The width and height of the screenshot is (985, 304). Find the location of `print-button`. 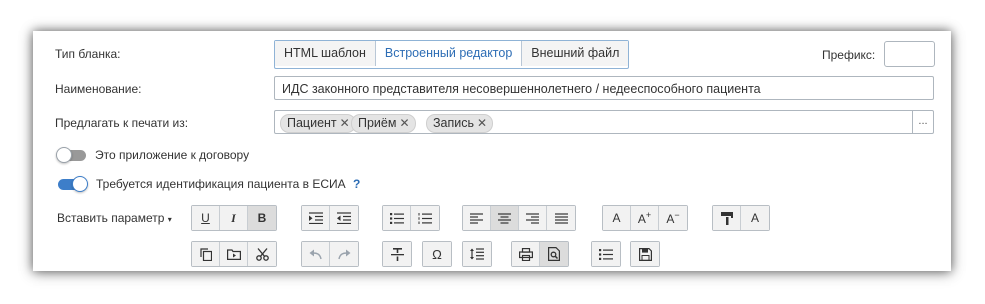

print-button is located at coordinates (526, 254).